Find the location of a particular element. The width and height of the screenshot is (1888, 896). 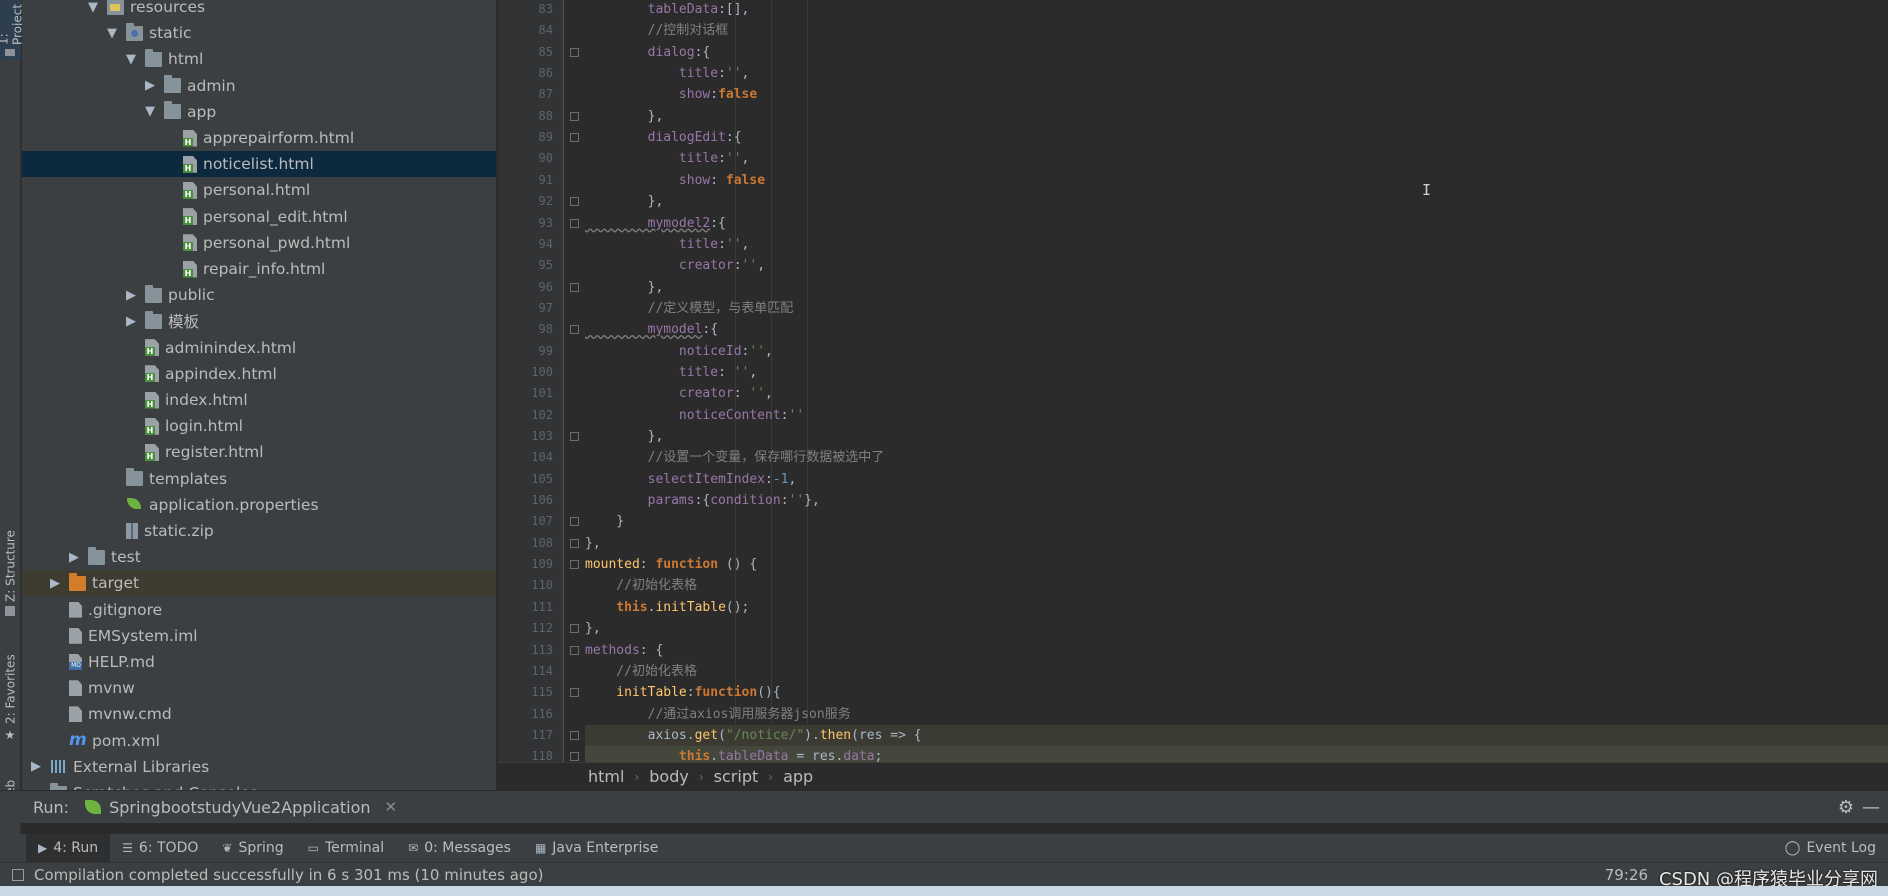

breadcrumb-item-html: html is located at coordinates (606, 776).